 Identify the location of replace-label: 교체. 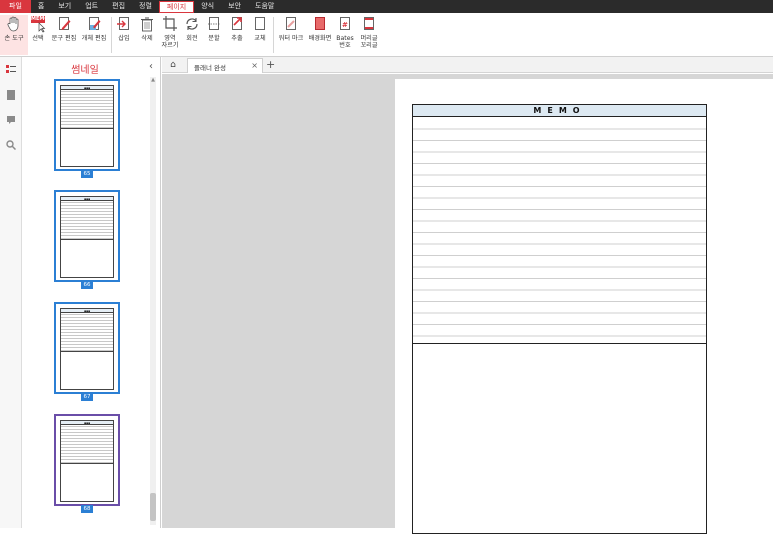
(260, 38).